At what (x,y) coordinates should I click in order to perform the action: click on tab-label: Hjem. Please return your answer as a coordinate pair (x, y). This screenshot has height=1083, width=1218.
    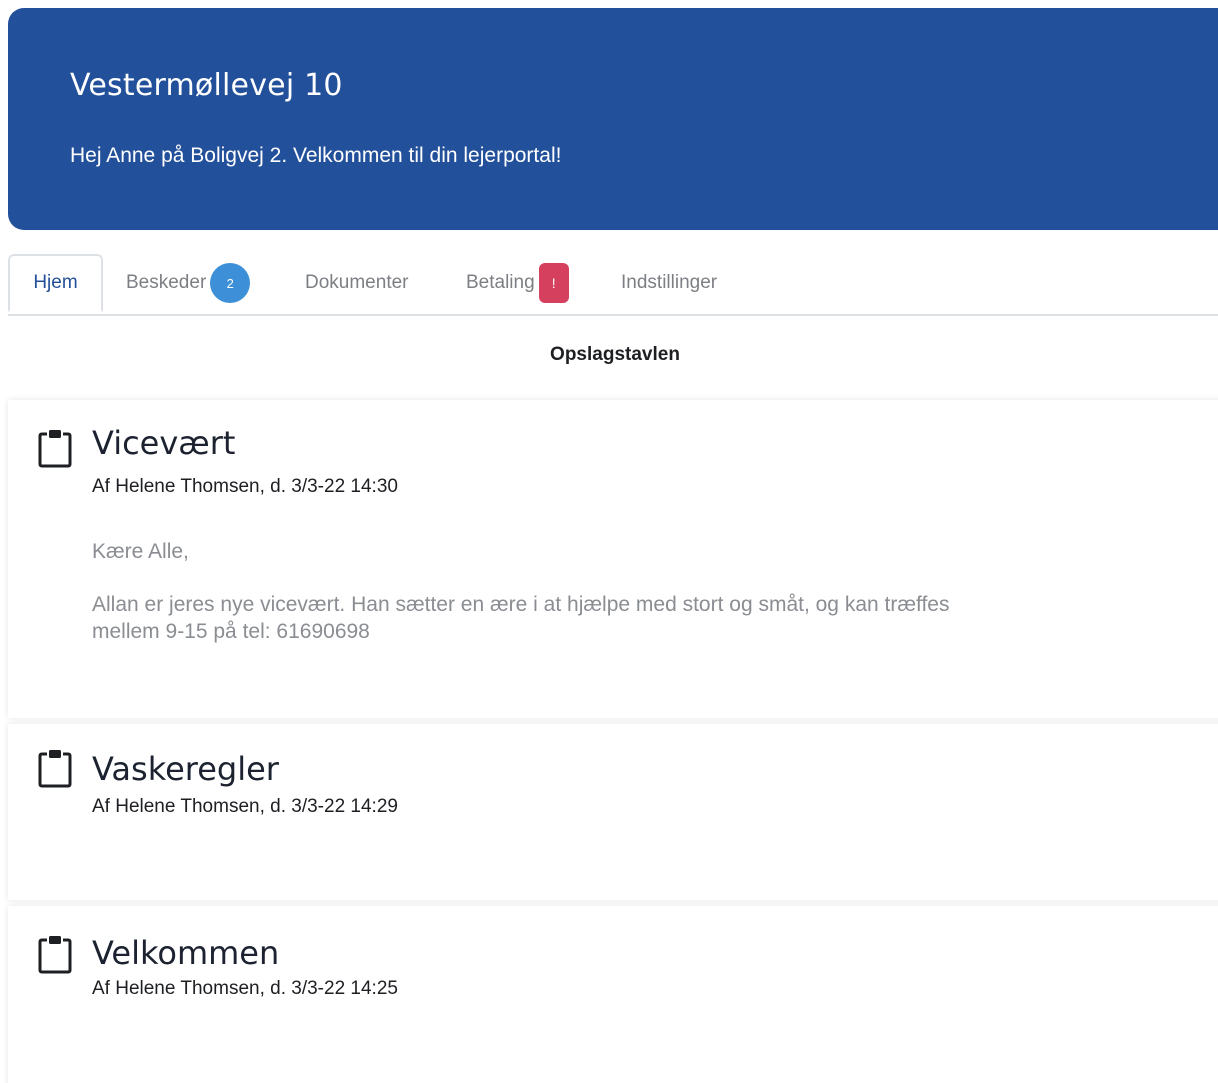
    Looking at the image, I should click on (55, 282).